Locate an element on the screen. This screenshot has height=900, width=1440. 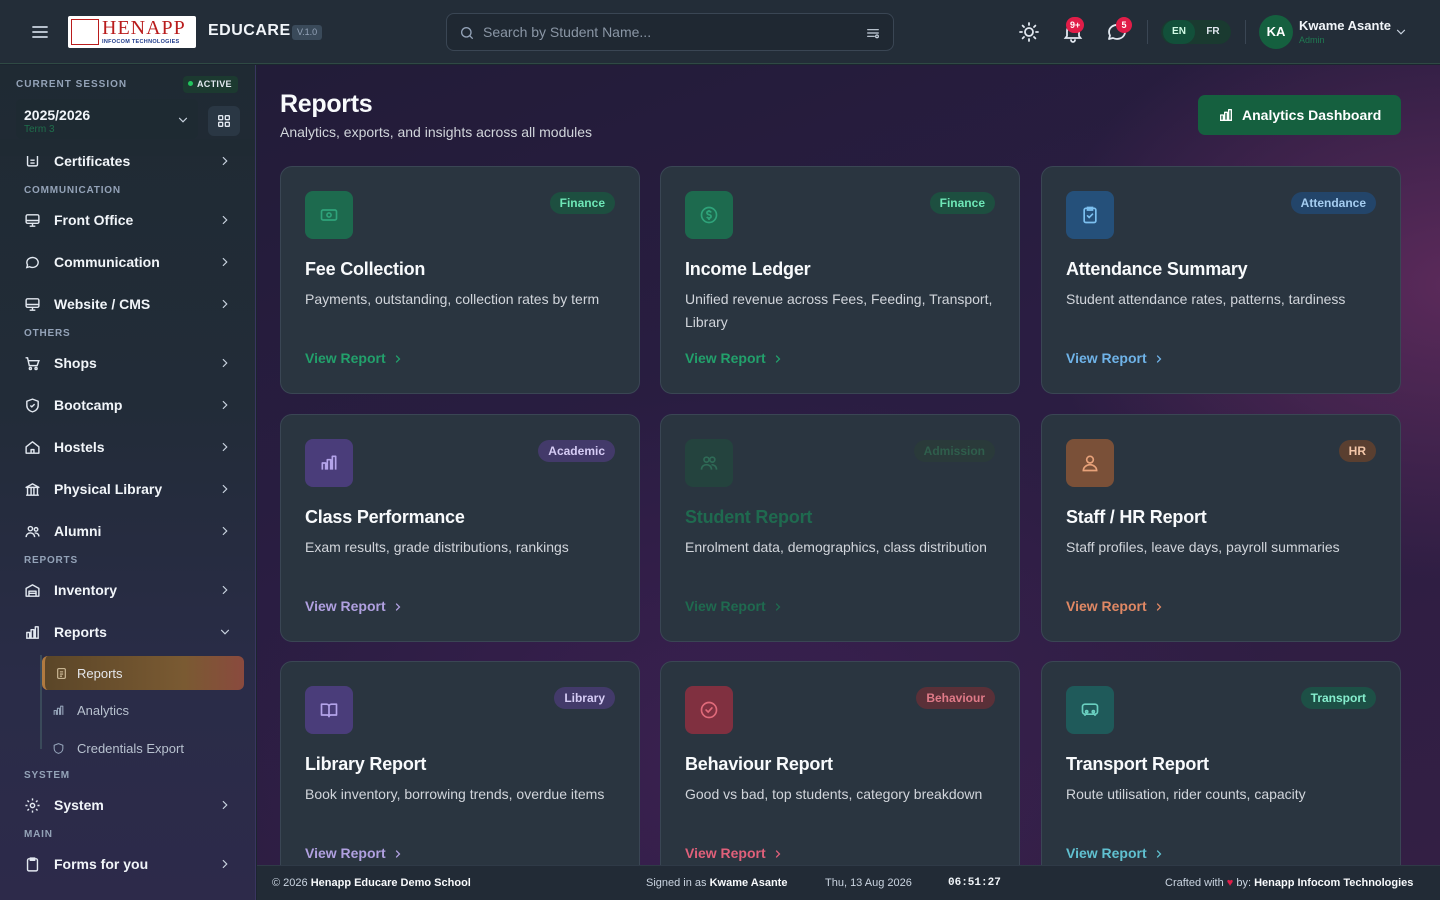
sidebar-item-bootcamp: Bootcamp is located at coordinates (128, 405).